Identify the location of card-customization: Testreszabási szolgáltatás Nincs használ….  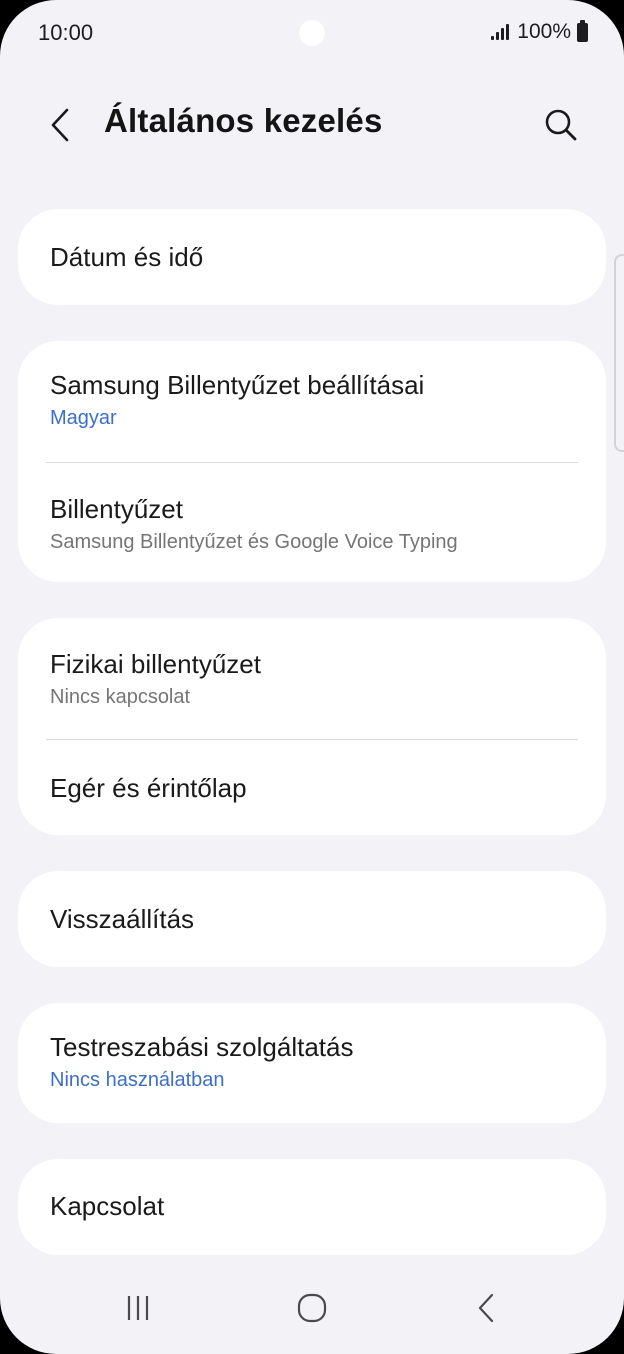
(312, 1063).